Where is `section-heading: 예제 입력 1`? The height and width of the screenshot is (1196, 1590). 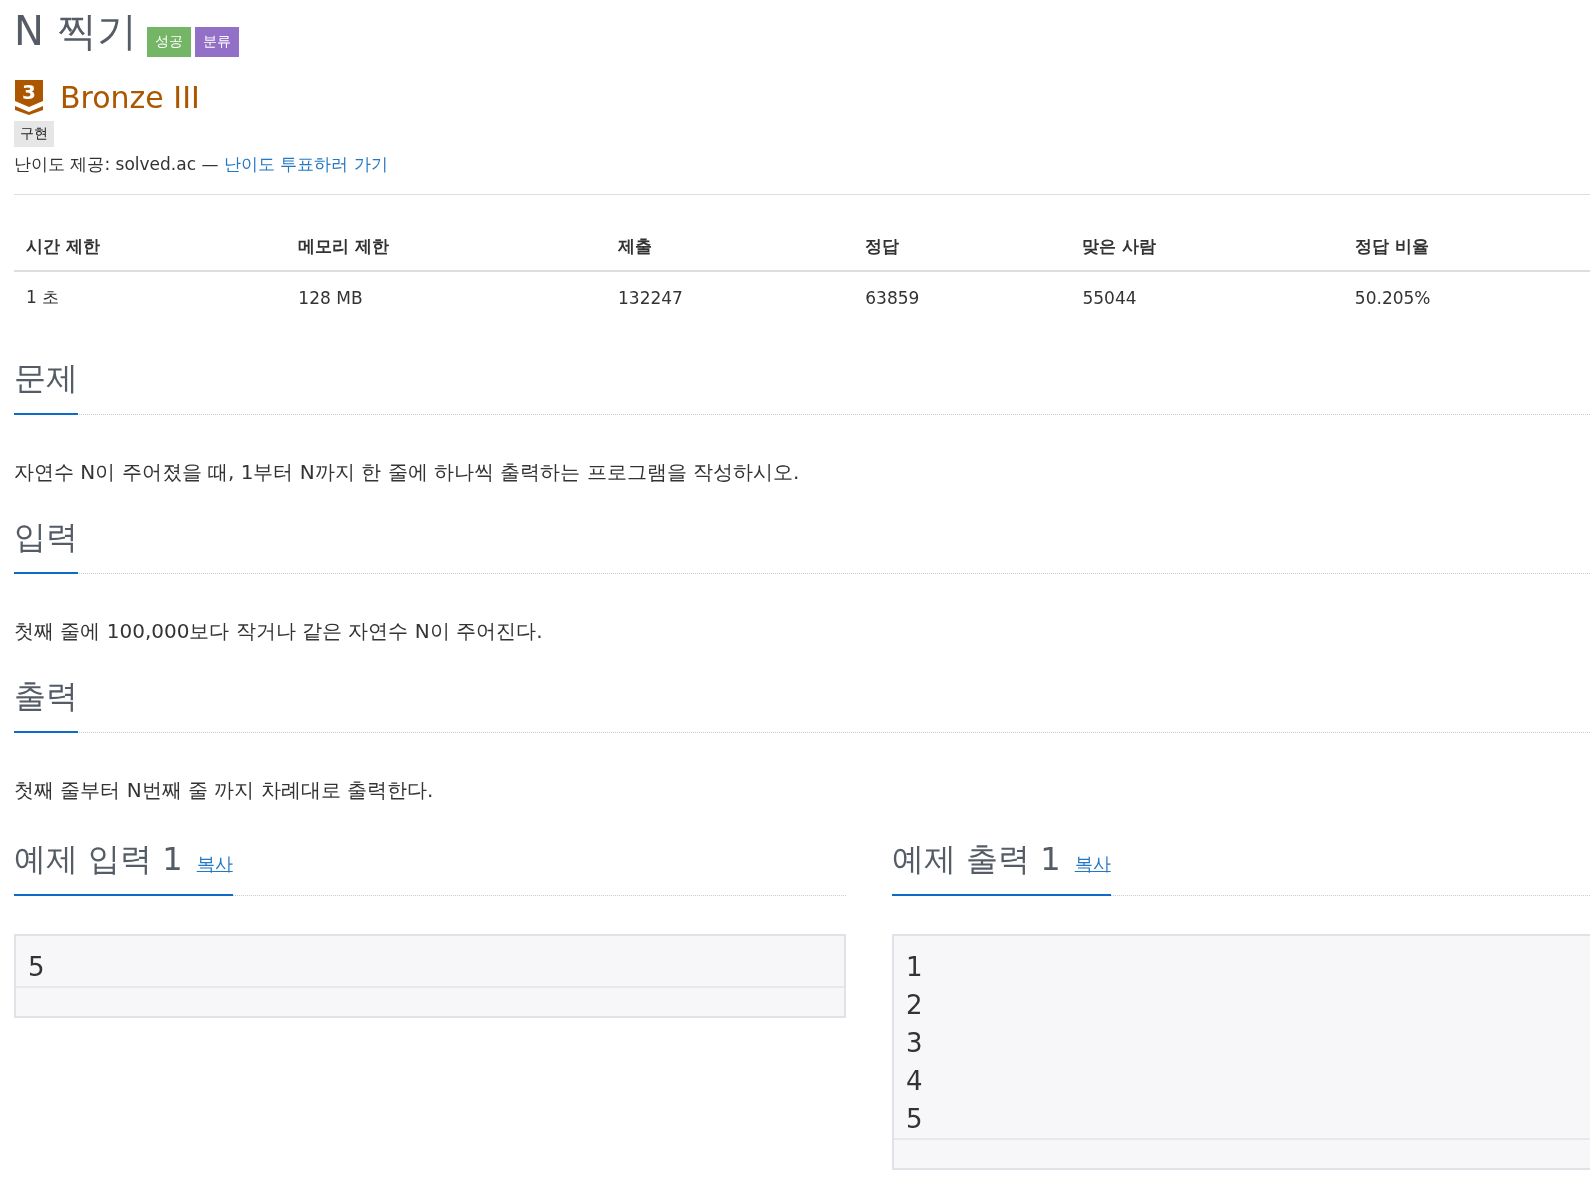 section-heading: 예제 입력 1 is located at coordinates (98, 859).